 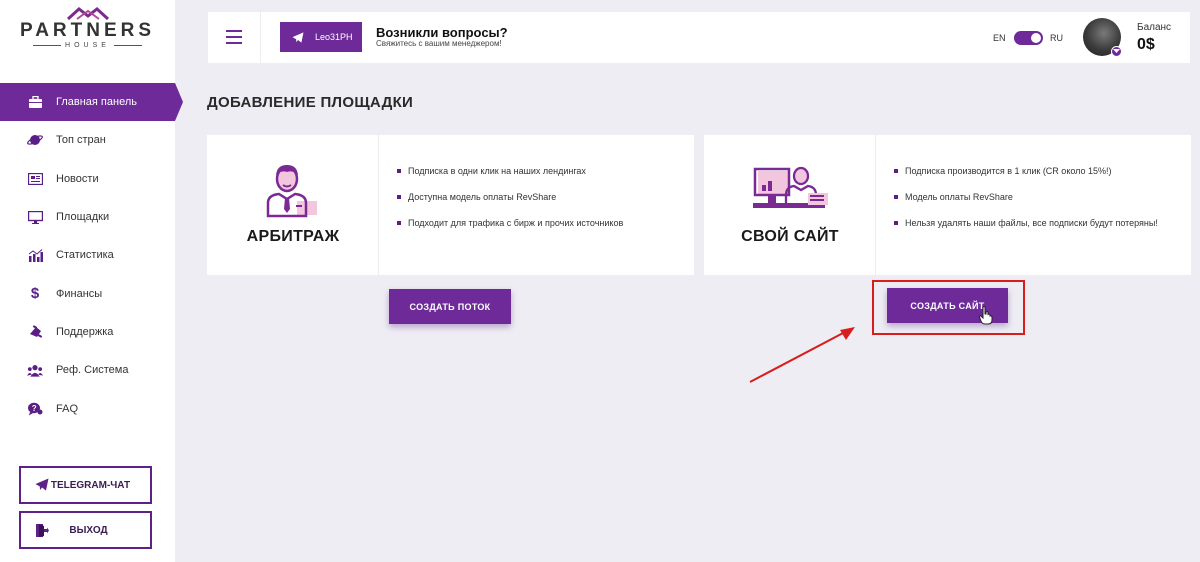 I want to click on page-title: ДОБАВЛЕНИЕ ПЛОЩАДКИ, so click(x=310, y=102).